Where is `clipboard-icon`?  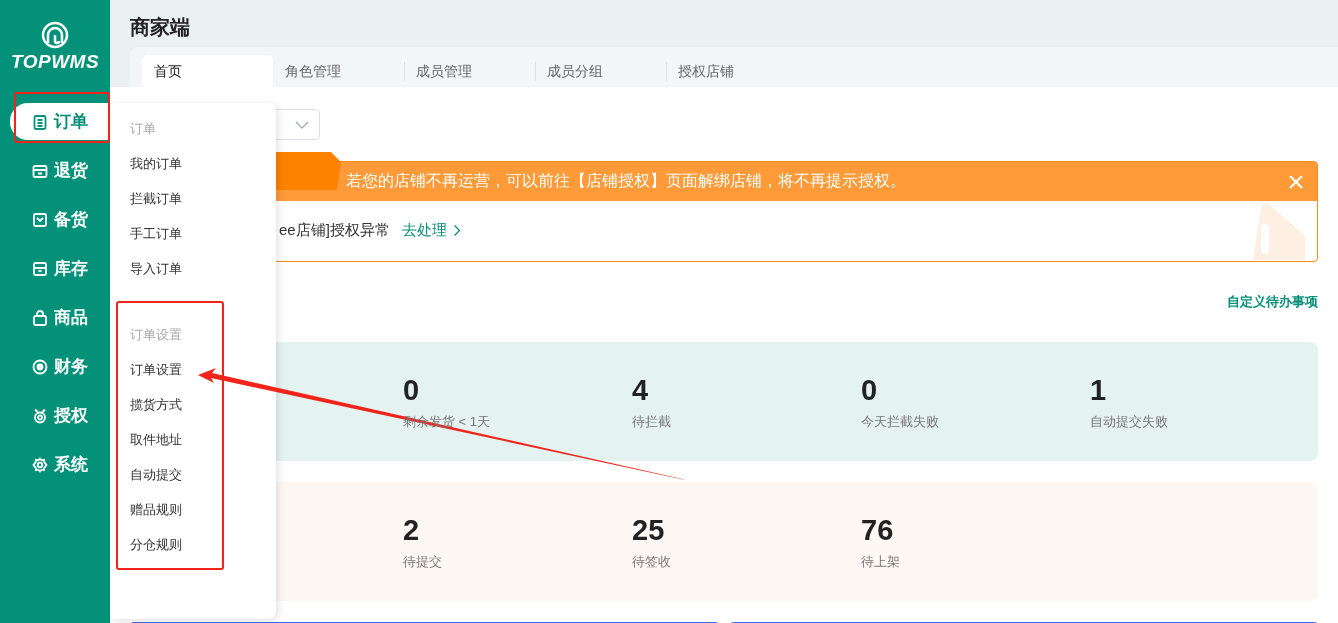 clipboard-icon is located at coordinates (40, 121).